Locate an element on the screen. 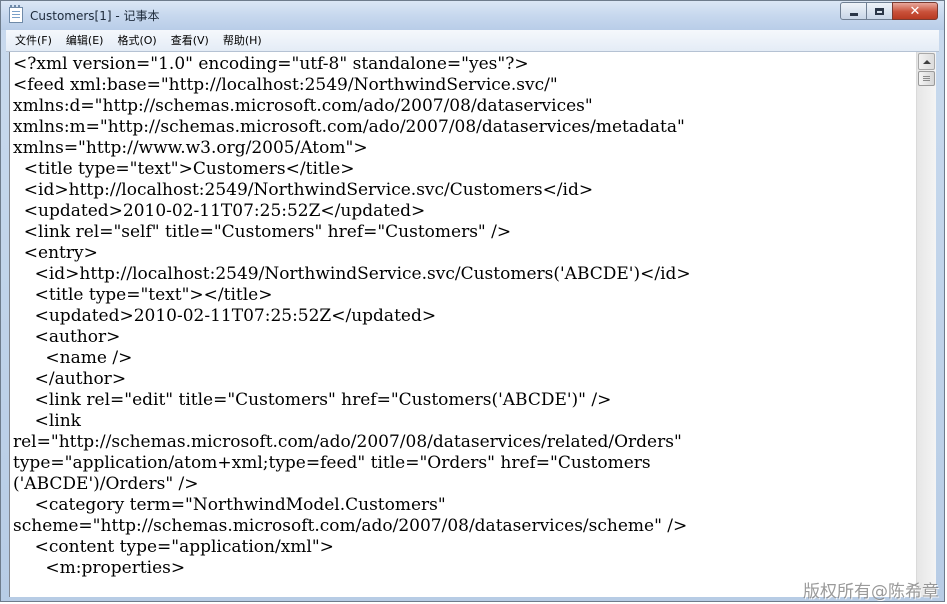  title-bar: Customers[1] - 记事本 ✕ is located at coordinates (472, 15).